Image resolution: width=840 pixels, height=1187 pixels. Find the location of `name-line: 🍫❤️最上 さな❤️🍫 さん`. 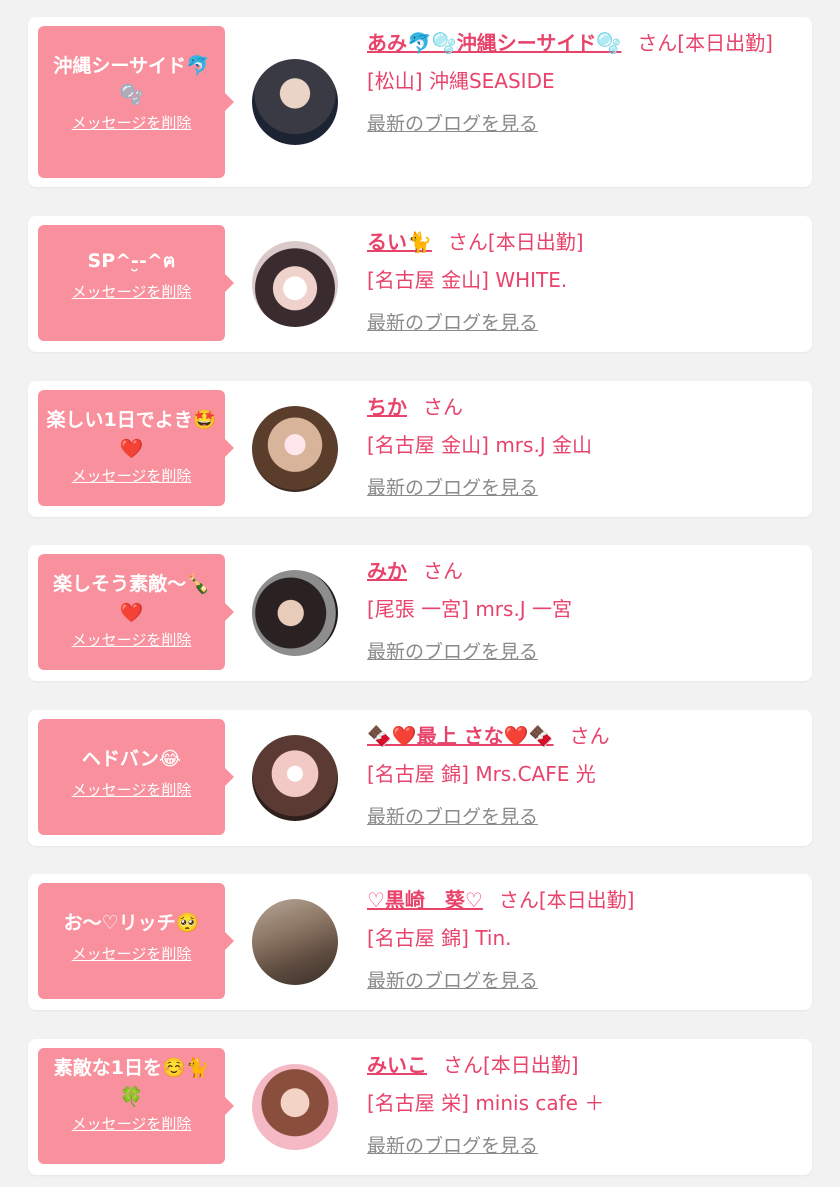

name-line: 🍫❤️最上 さな❤️🍫 さん is located at coordinates (580, 736).